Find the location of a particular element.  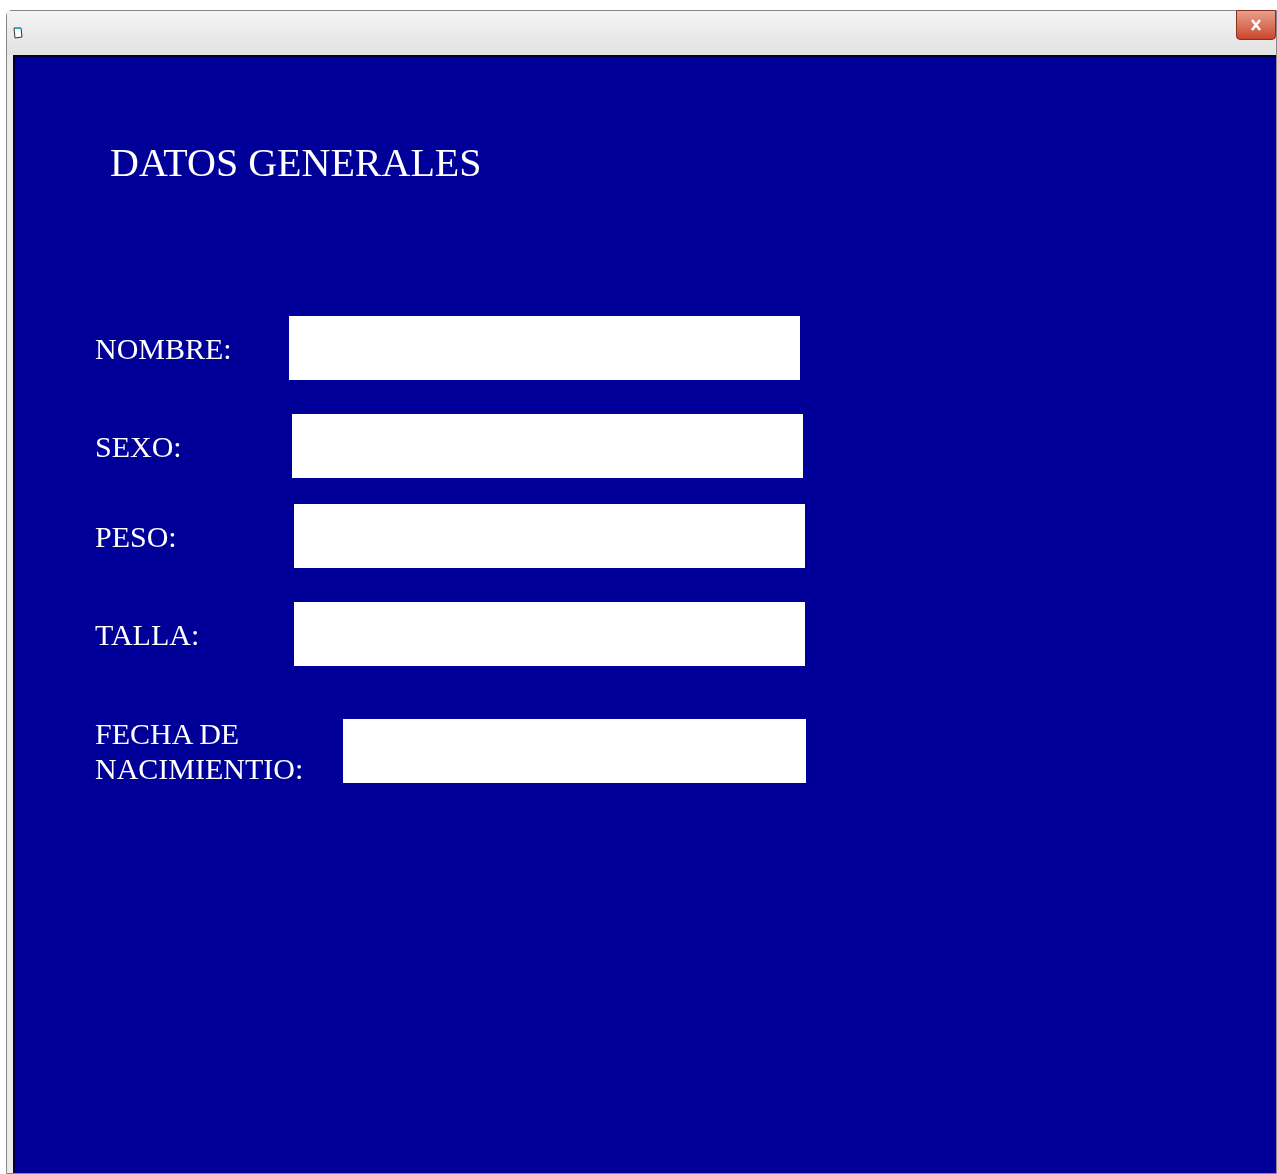

close-button is located at coordinates (1256, 25).